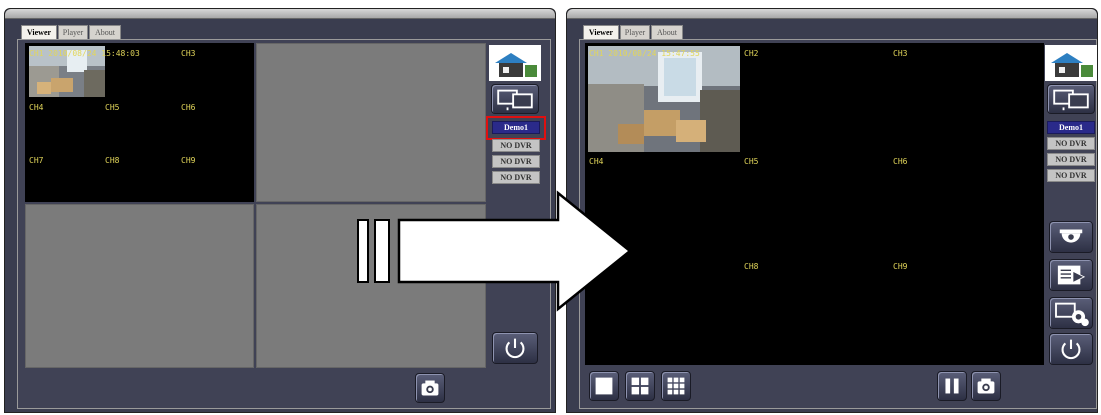 The image size is (1101, 415). Describe the element at coordinates (371, 122) in the screenshot. I see `empty-view-top-right` at that location.